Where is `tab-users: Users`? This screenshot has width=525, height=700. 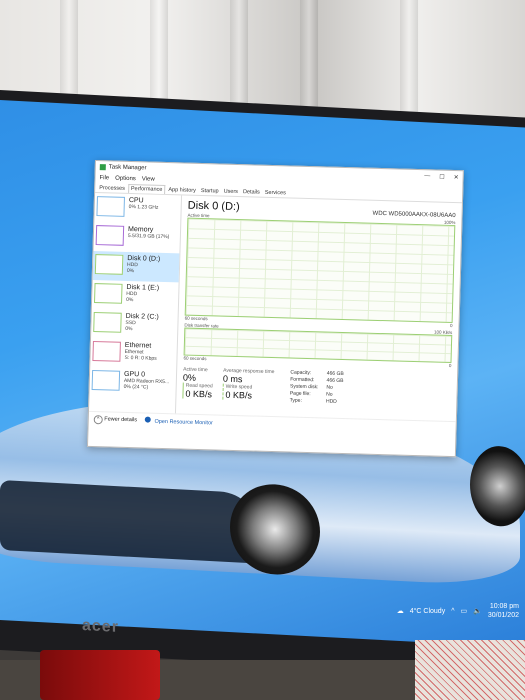 tab-users: Users is located at coordinates (230, 192).